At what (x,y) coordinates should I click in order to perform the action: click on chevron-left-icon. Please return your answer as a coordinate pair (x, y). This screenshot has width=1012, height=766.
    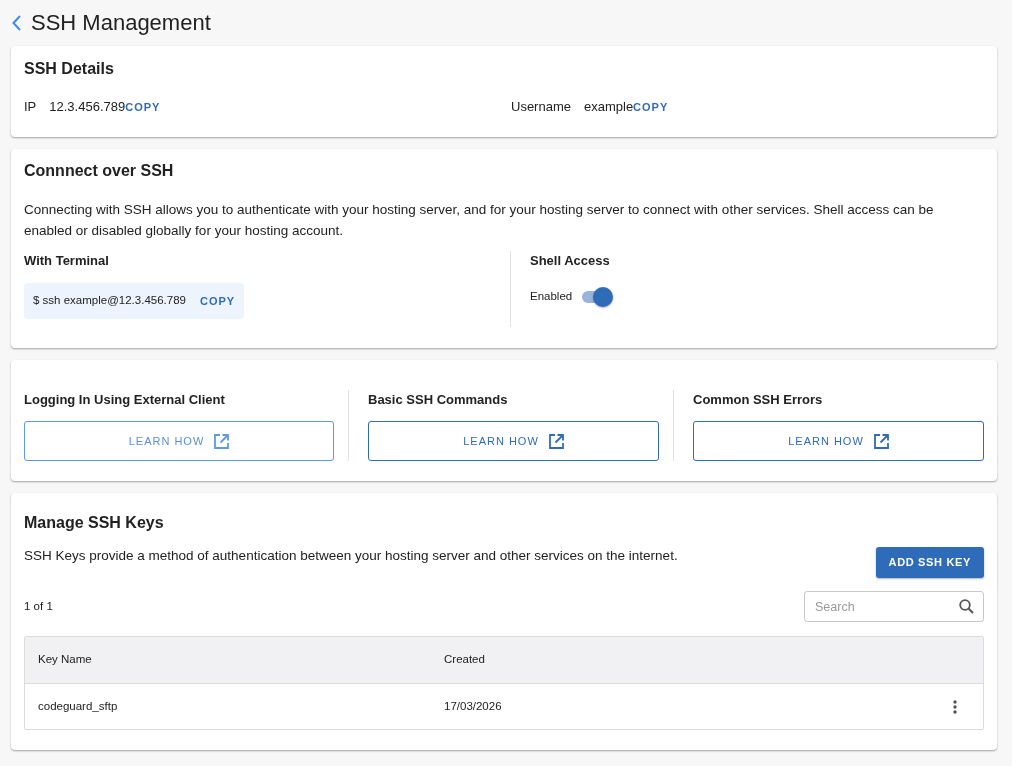
    Looking at the image, I should click on (16, 23).